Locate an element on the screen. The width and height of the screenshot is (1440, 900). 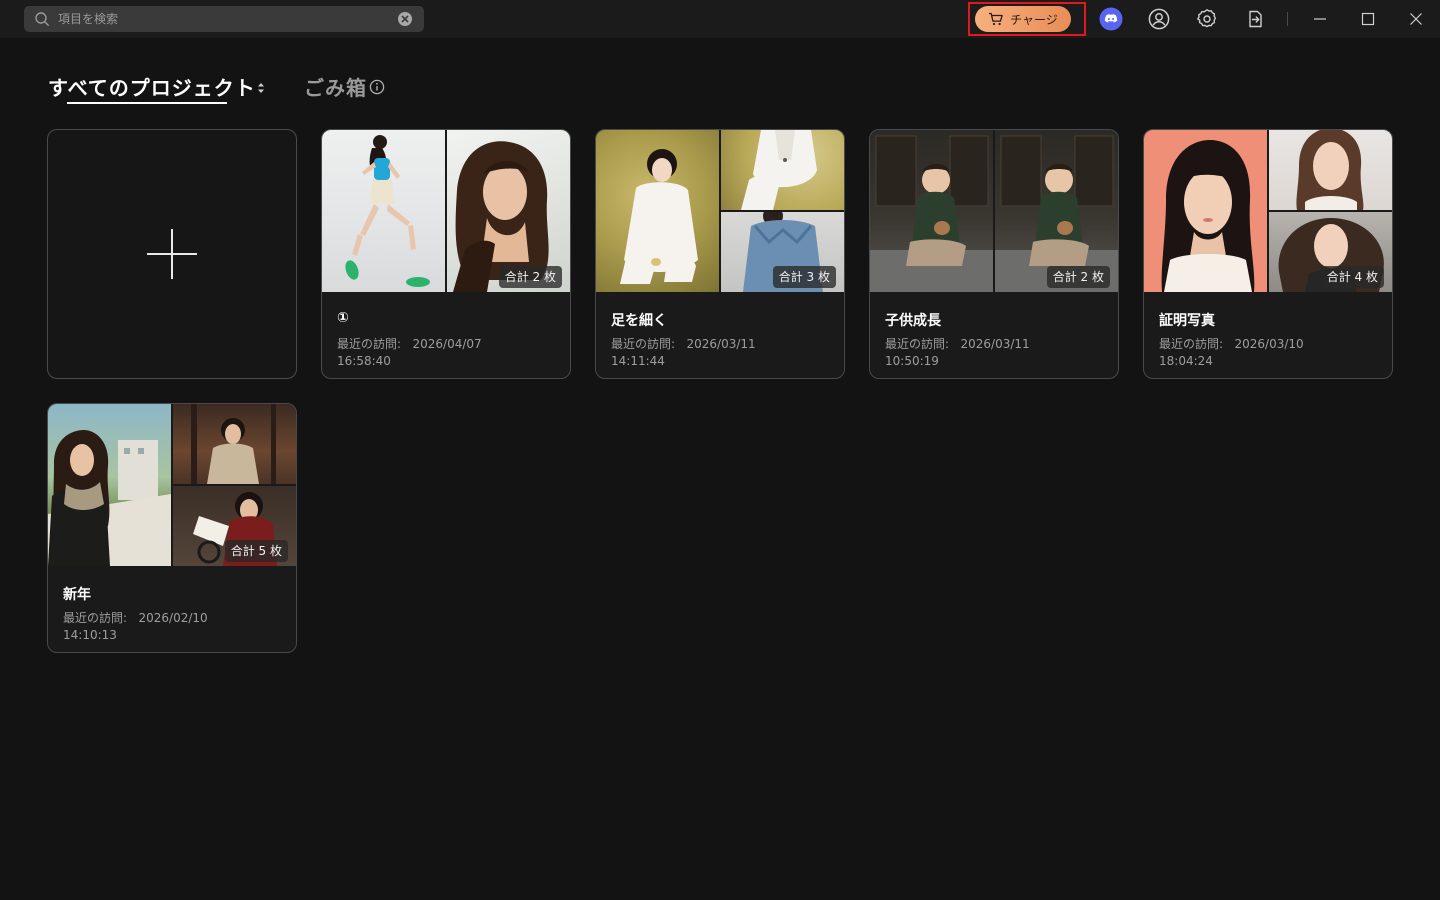
shopping-cart-icon is located at coordinates (996, 19).